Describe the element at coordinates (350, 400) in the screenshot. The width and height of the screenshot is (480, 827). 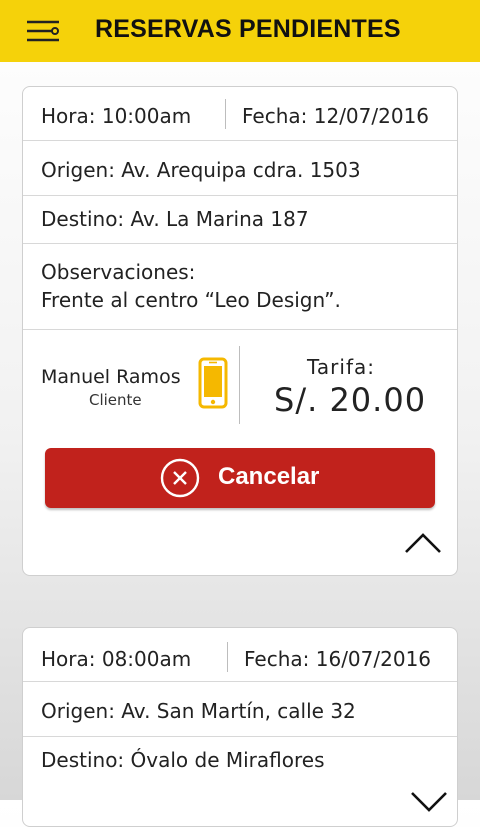
I see `fare-value: S/. 20.00` at that location.